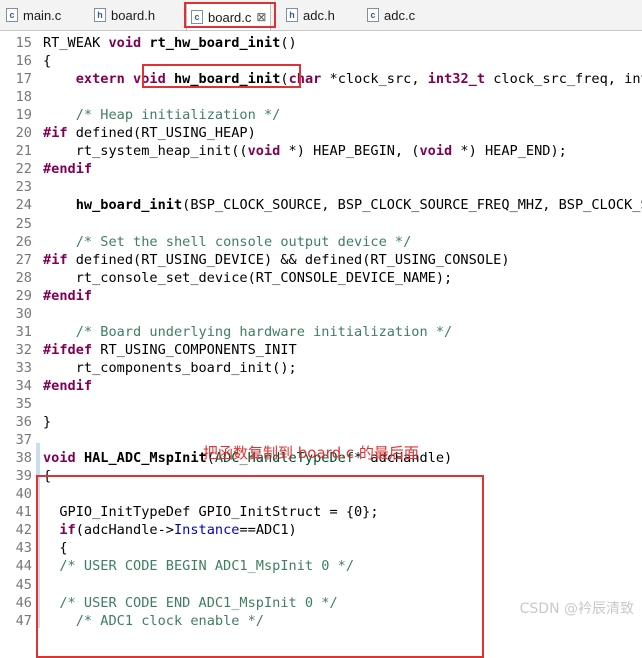 The width and height of the screenshot is (642, 658). What do you see at coordinates (23, 151) in the screenshot?
I see `line-number: 21` at bounding box center [23, 151].